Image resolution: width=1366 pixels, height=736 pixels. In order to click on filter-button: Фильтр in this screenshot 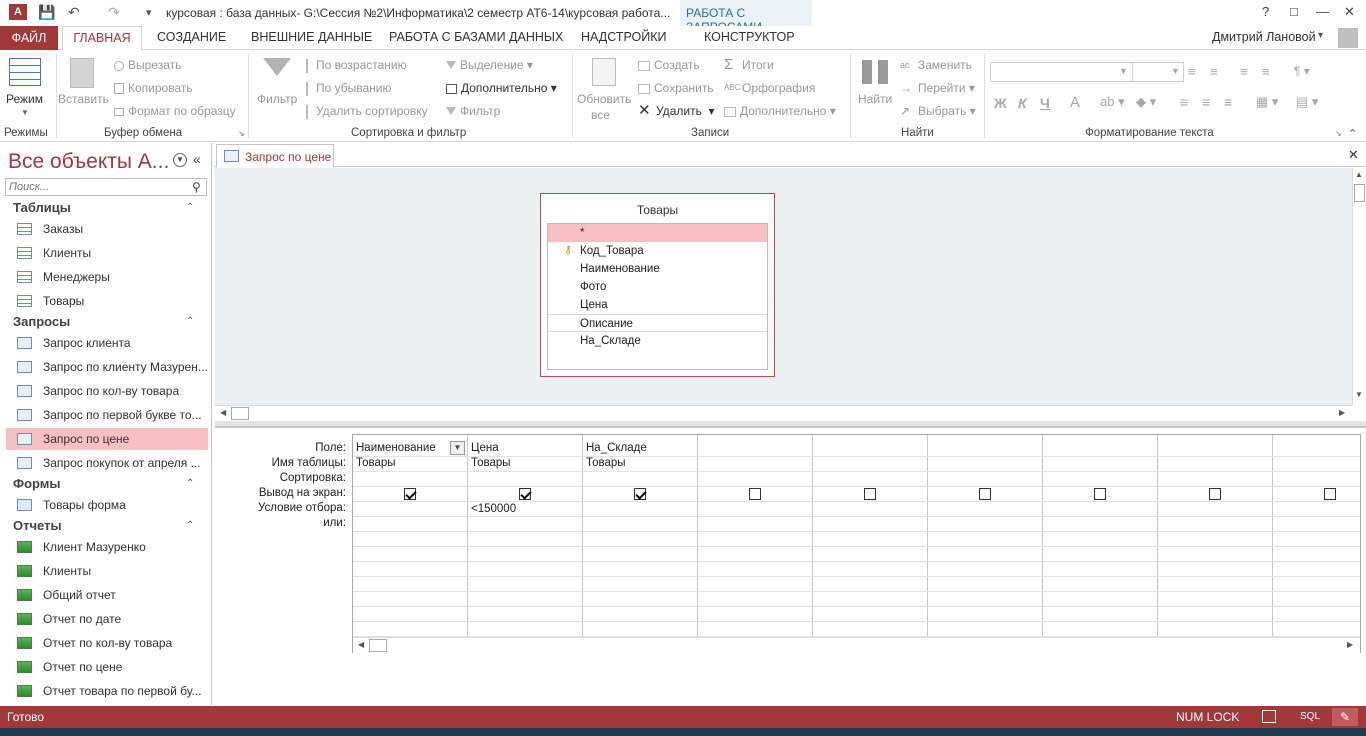, I will do `click(277, 91)`.